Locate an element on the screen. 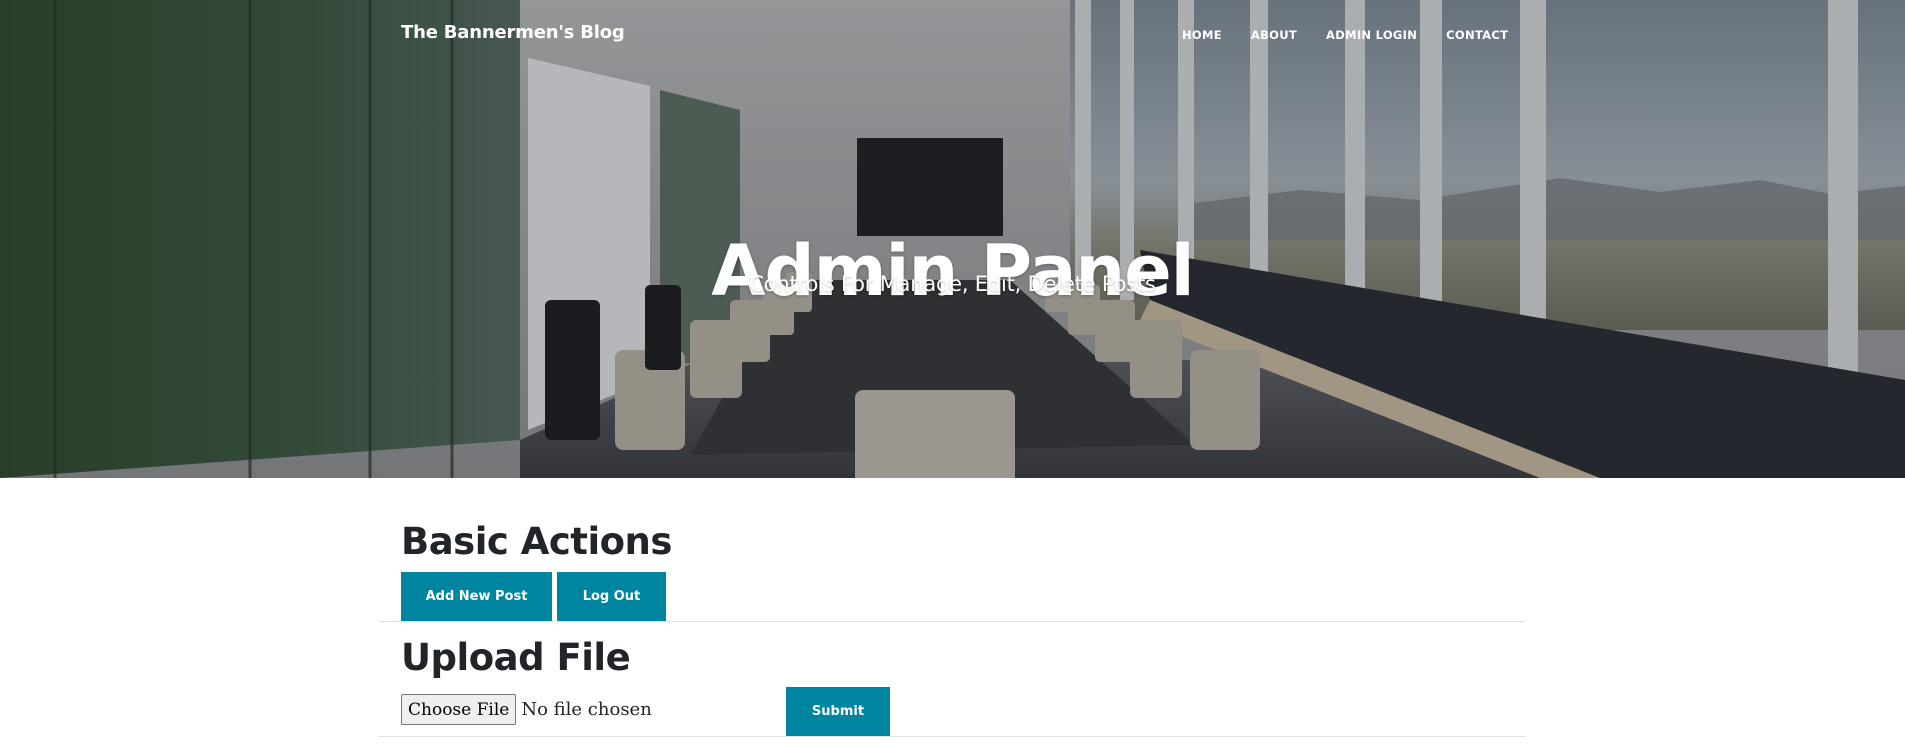  file-input: Choose File No file chosen is located at coordinates (526, 709).